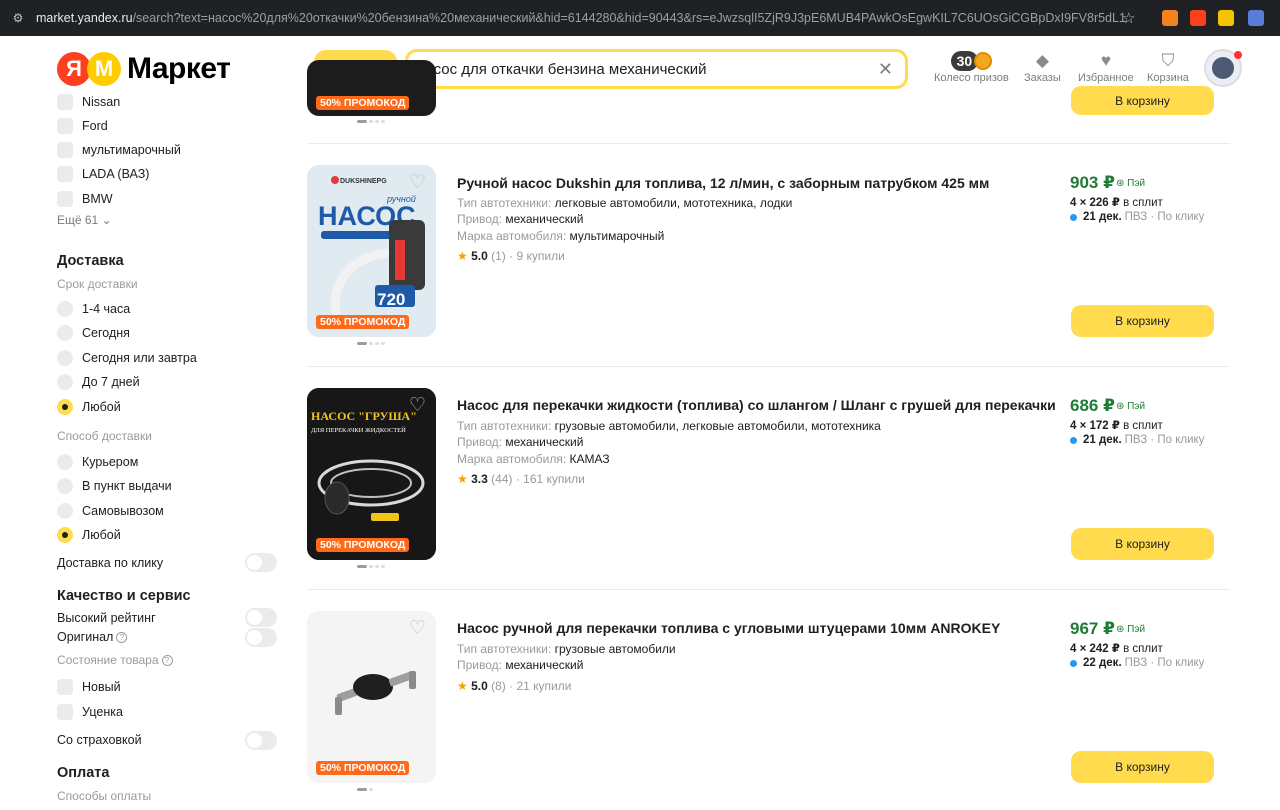 This screenshot has width=1280, height=810. I want to click on condition-new: Новый, so click(89, 687).